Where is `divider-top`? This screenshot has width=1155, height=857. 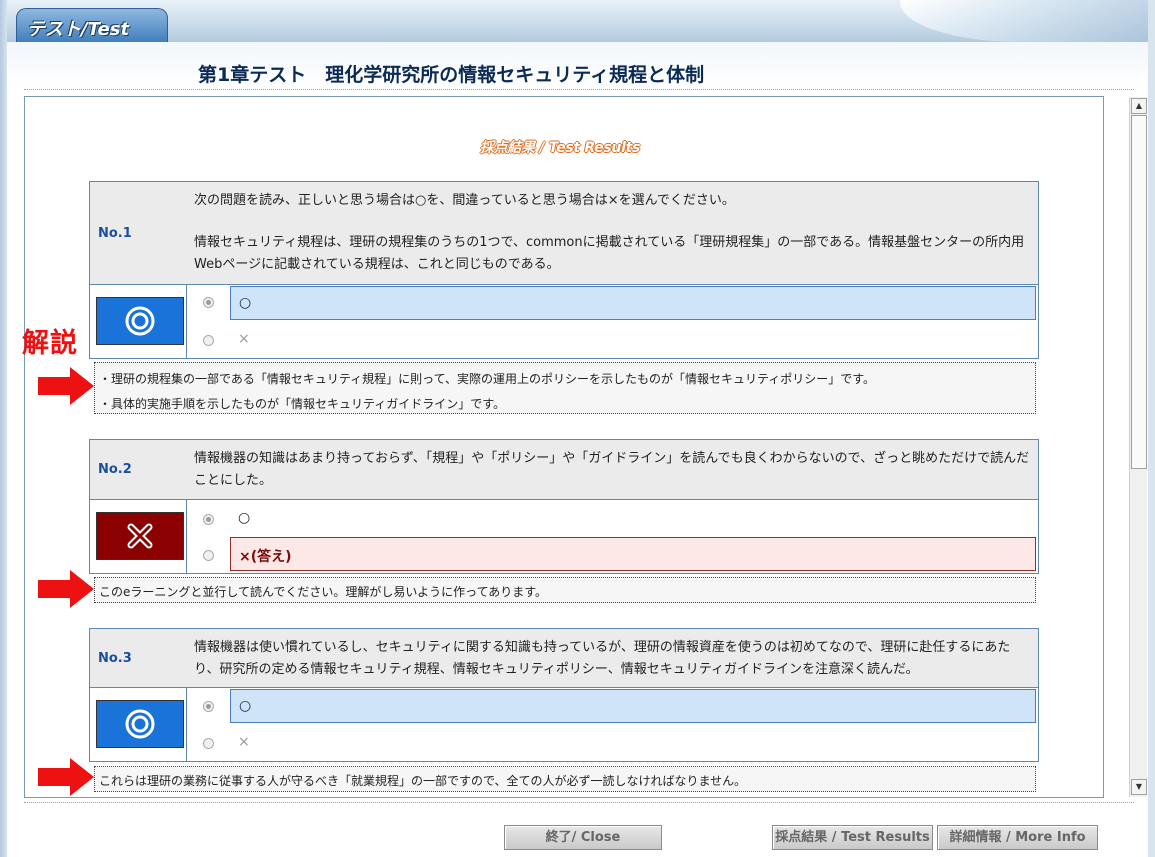
divider-top is located at coordinates (579, 89).